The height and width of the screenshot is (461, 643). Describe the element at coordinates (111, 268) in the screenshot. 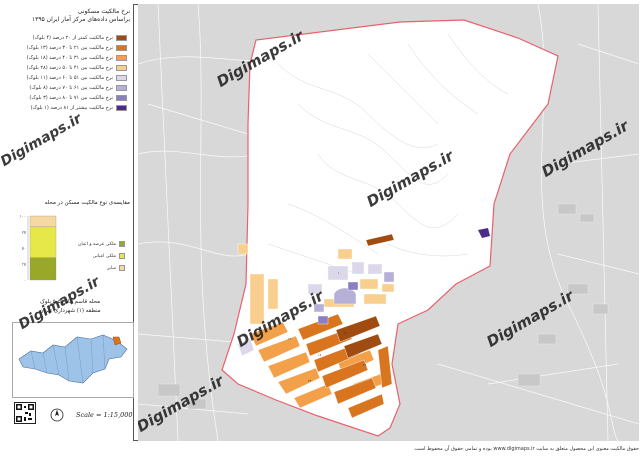

I see `chart-legend-label: سایر` at that location.